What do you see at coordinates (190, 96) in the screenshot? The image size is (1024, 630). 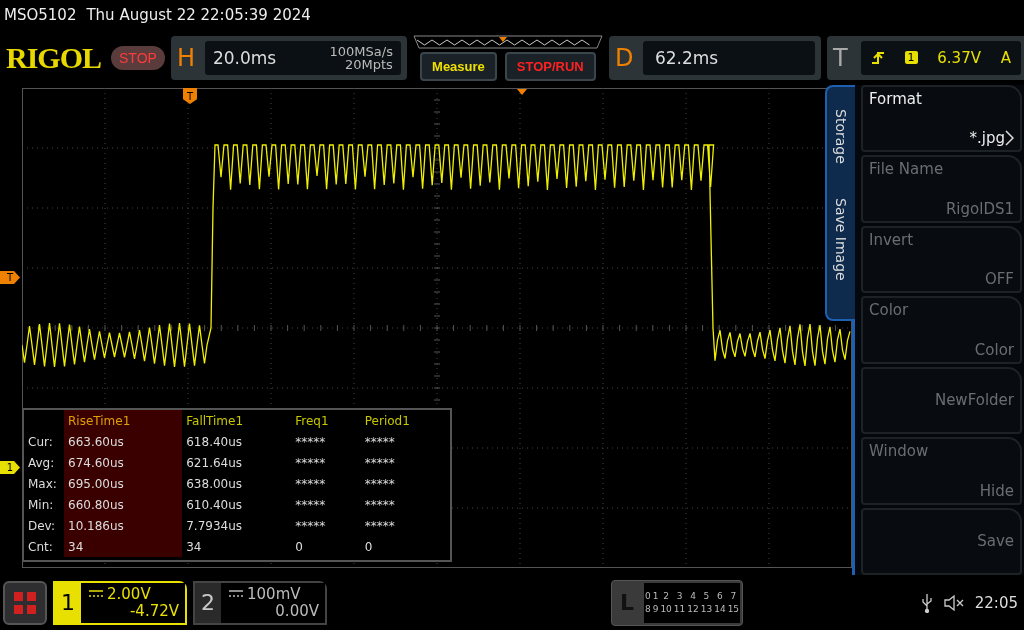 I see `trigger-position-marker: T` at bounding box center [190, 96].